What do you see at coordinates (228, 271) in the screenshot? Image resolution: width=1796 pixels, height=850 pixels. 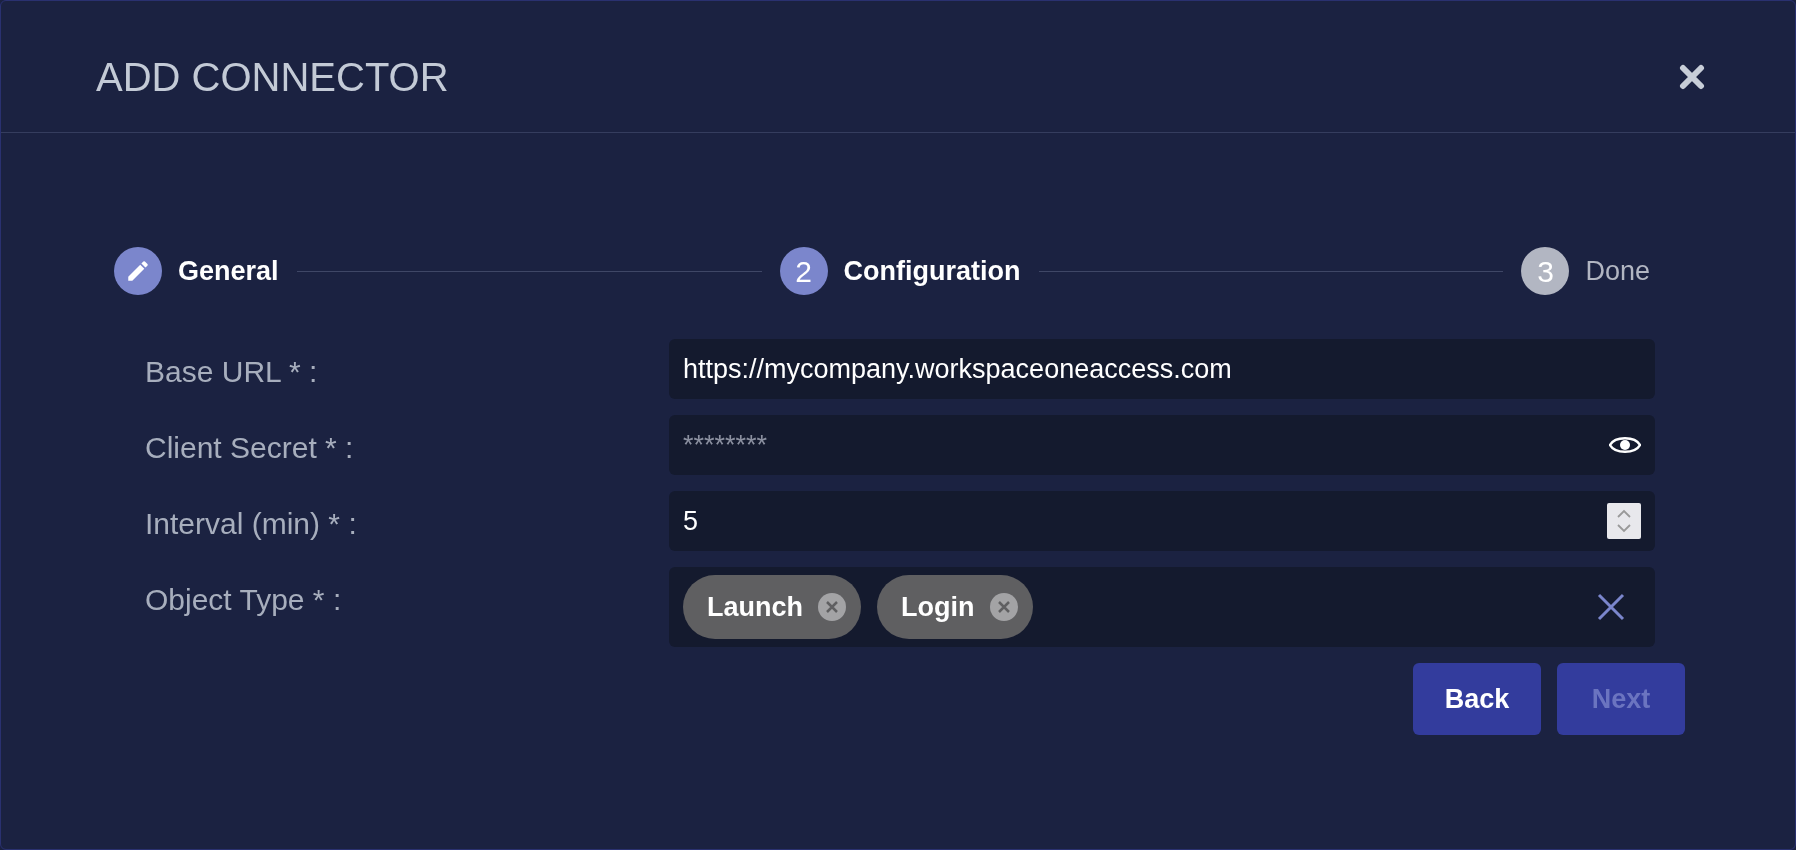 I see `step-label: General` at bounding box center [228, 271].